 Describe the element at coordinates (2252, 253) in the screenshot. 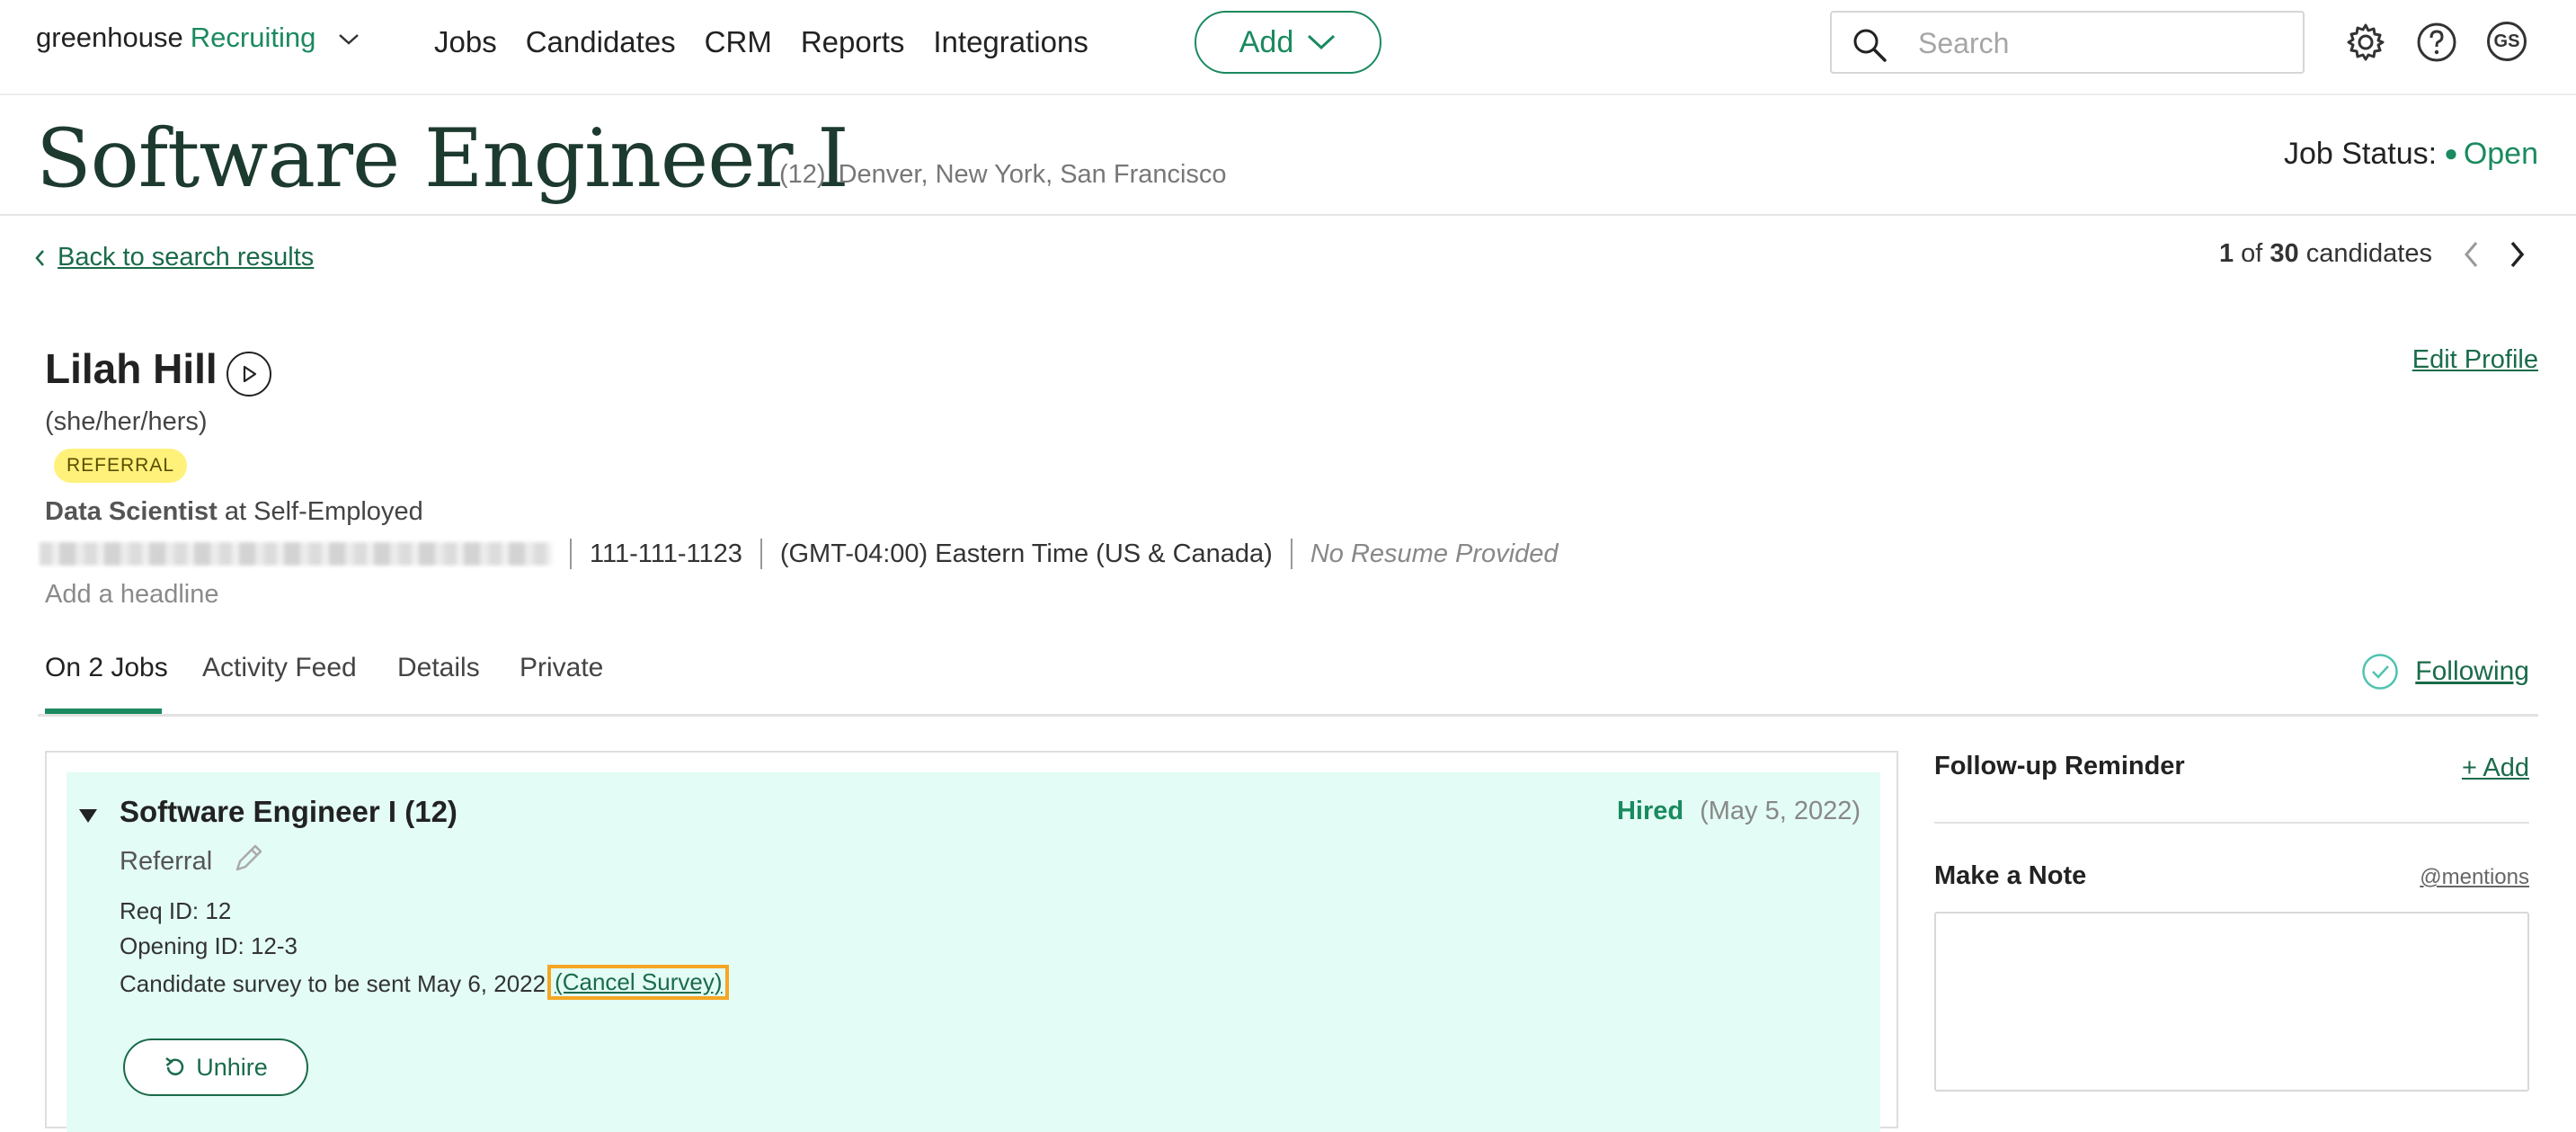

I see `pager-of: of` at that location.